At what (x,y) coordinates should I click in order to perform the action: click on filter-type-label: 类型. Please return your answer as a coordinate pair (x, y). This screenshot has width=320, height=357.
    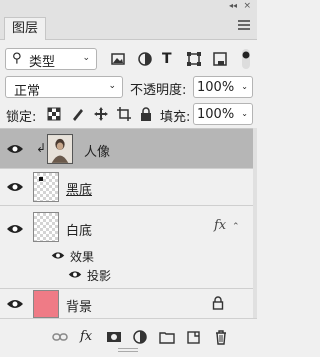
    Looking at the image, I should click on (42, 62).